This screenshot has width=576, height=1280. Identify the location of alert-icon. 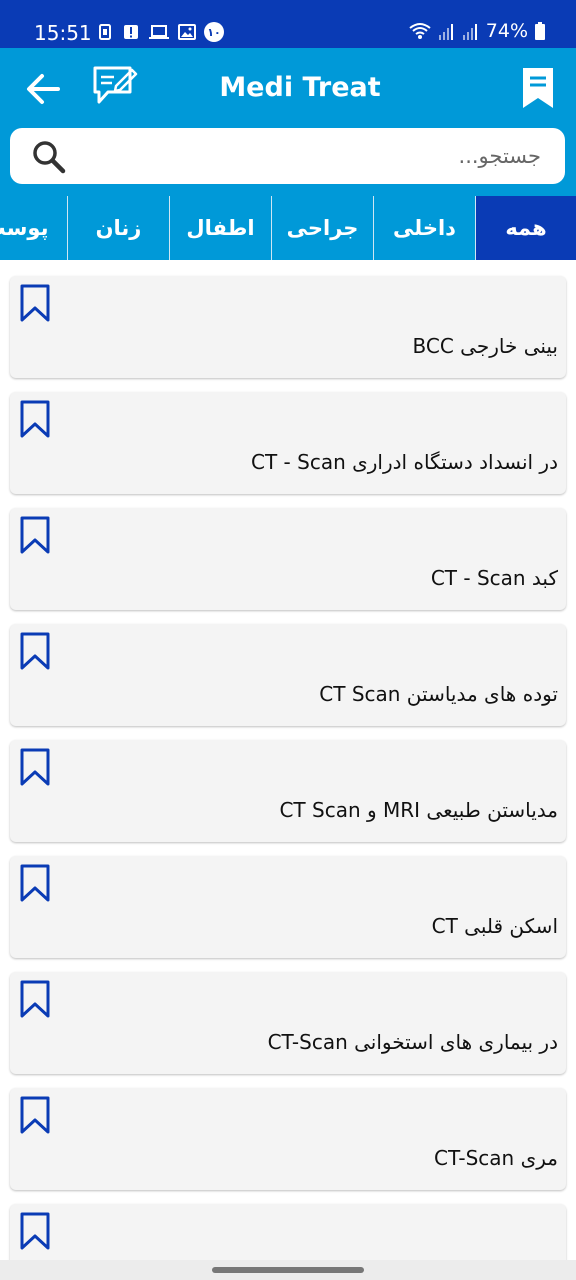
(131, 32).